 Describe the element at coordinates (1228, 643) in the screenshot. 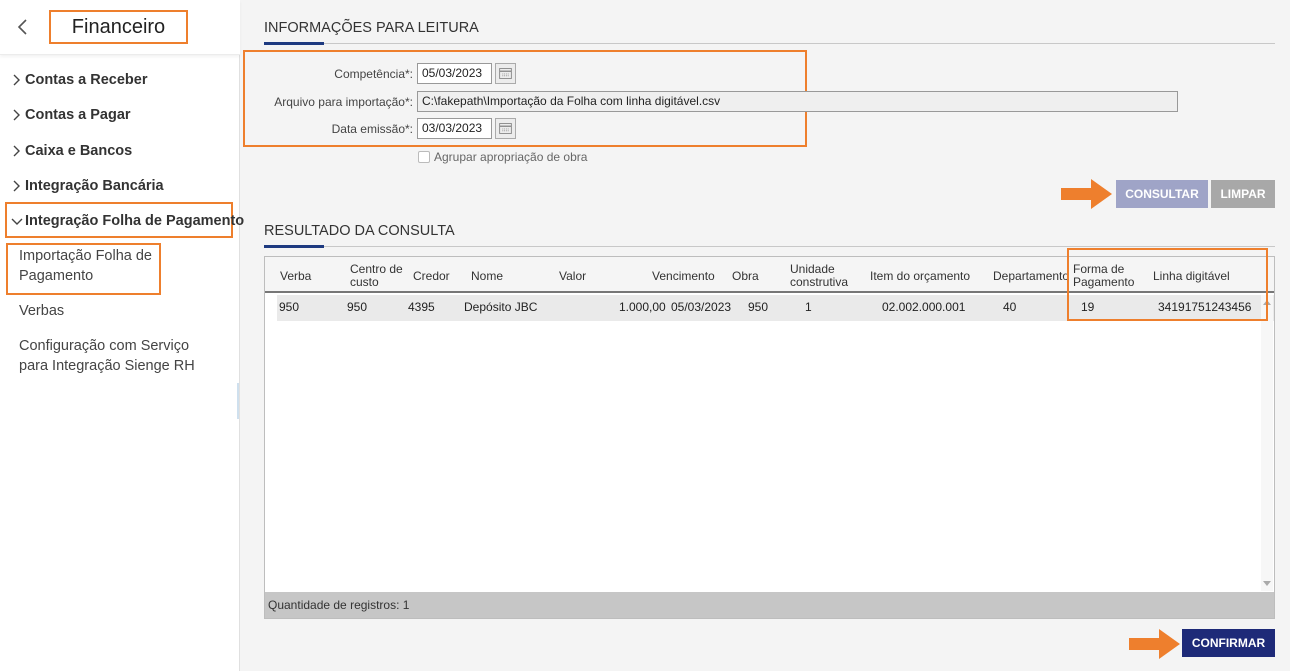

I see `confirmar-button: CONFIRMAR` at that location.